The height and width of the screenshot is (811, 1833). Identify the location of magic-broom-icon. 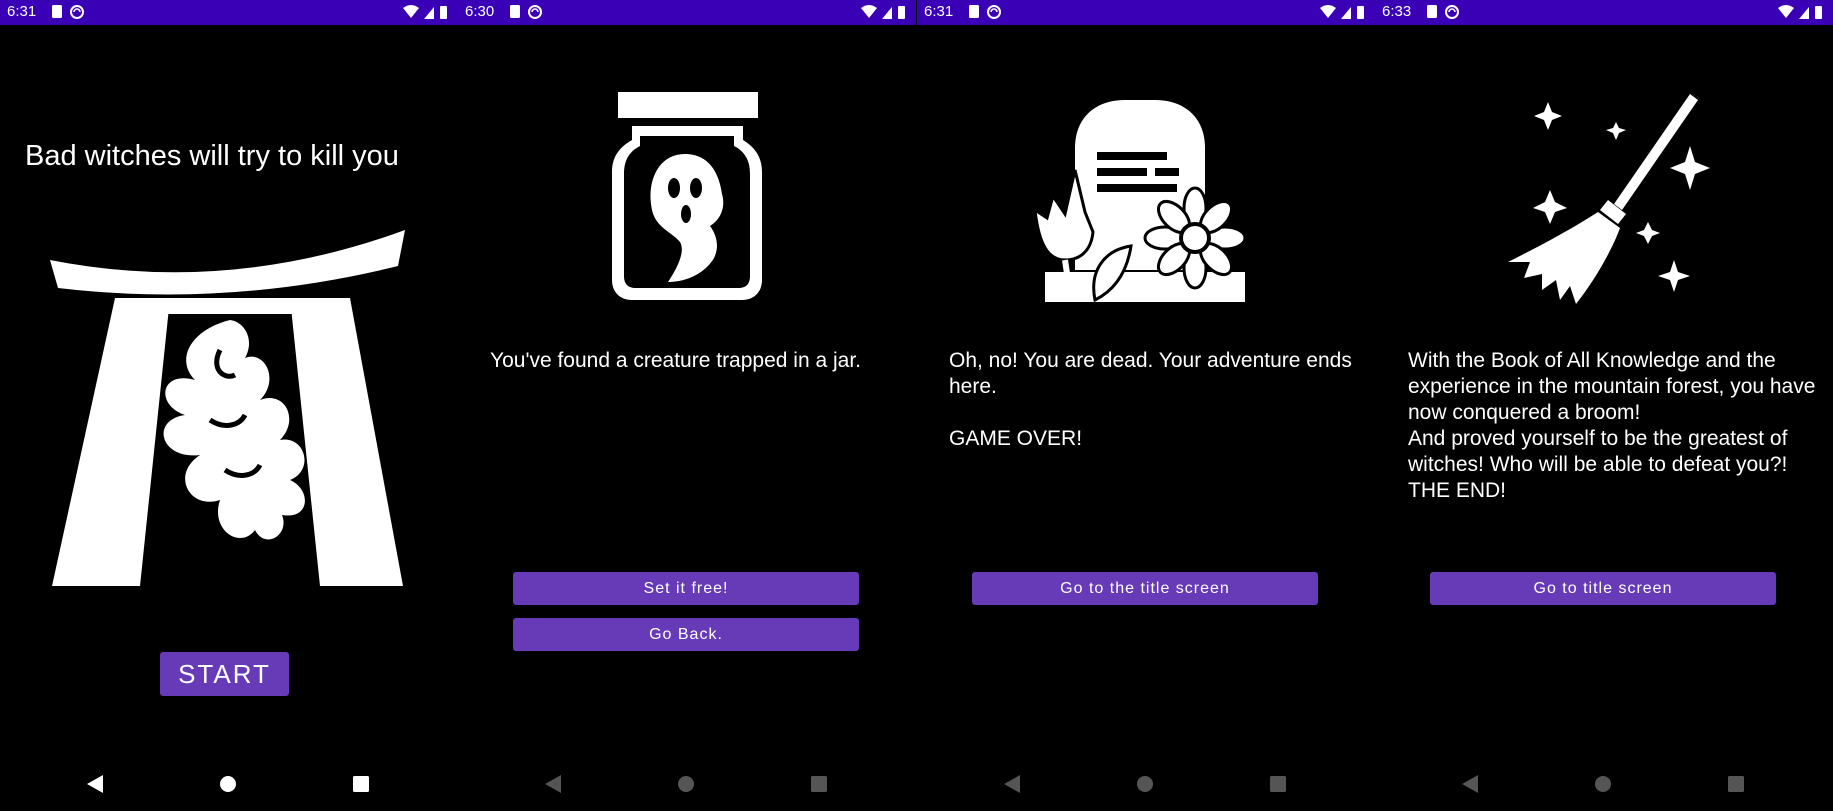
(1609, 199).